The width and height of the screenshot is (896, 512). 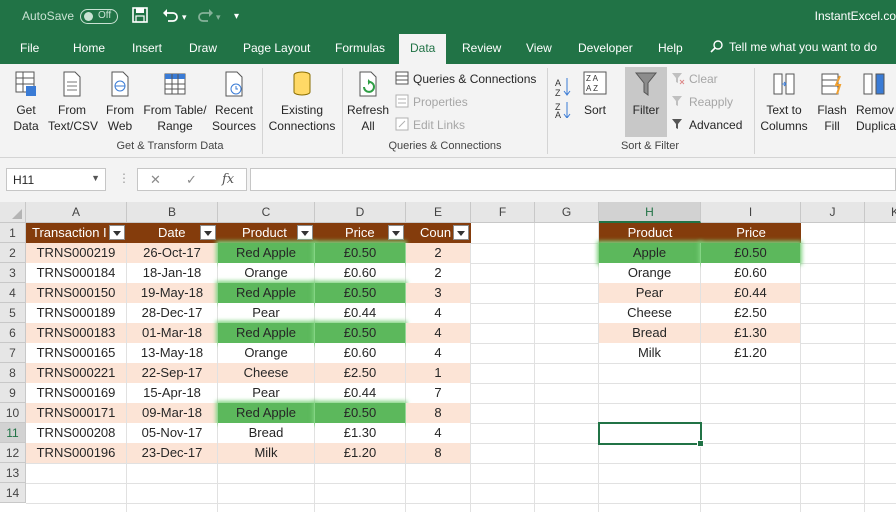 What do you see at coordinates (573, 179) in the screenshot?
I see `formula-input` at bounding box center [573, 179].